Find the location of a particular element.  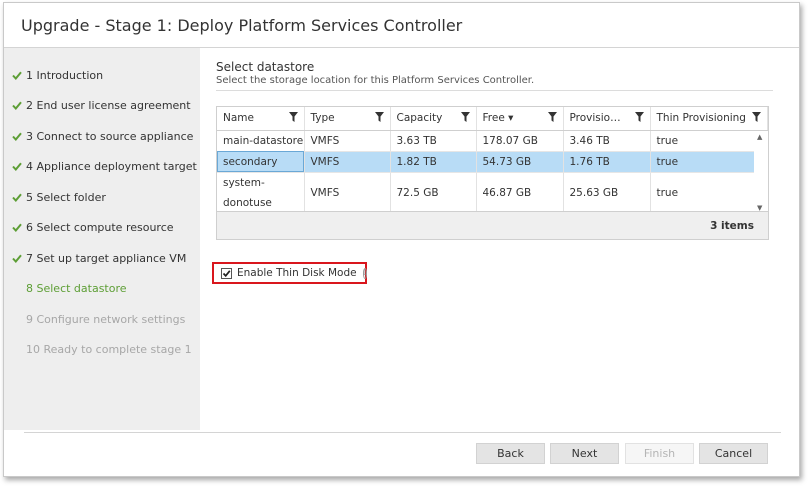

step-label: 9 Configure network settings is located at coordinates (106, 319).